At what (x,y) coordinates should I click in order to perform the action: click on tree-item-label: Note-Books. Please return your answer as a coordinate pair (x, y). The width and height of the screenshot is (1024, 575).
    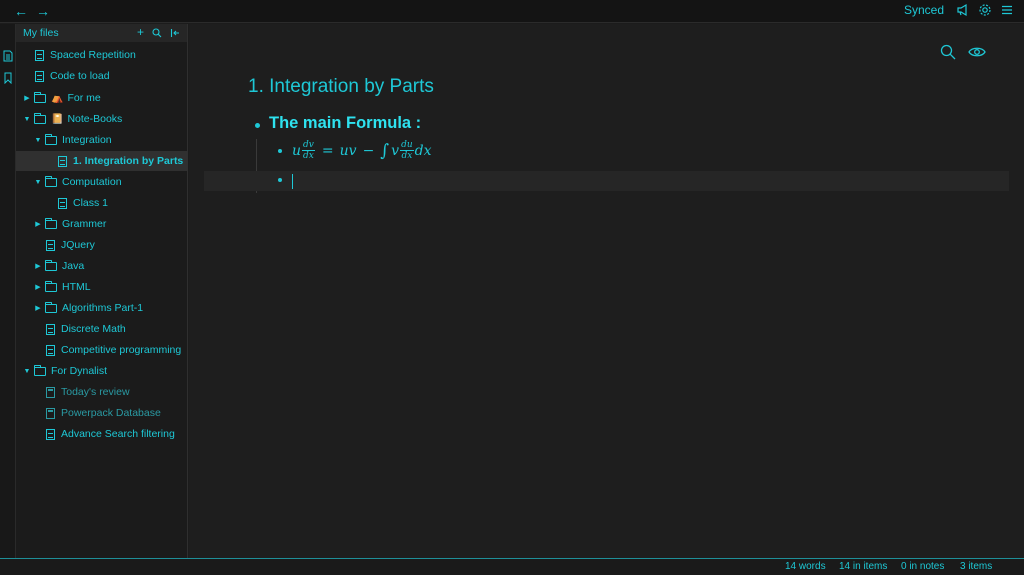
    Looking at the image, I should click on (95, 119).